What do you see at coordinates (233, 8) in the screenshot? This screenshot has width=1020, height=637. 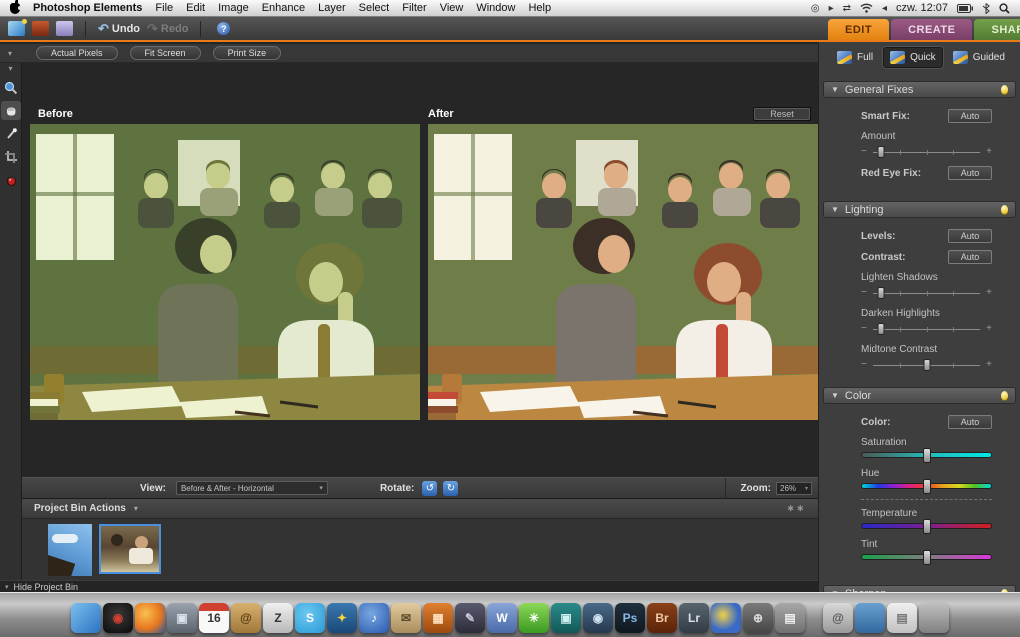 I see `menu-image: Image` at bounding box center [233, 8].